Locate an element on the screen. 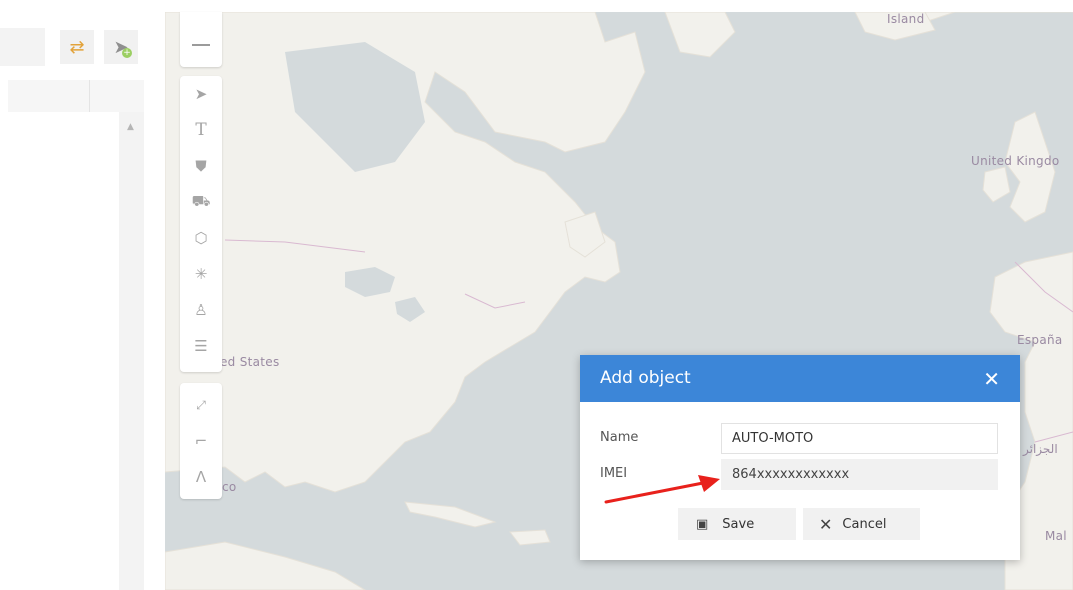 The width and height of the screenshot is (1073, 590). map-tools-toolbar: ➤ T ⛊ ⛟ ⬡ ✳ ♙ ☰ is located at coordinates (201, 224).